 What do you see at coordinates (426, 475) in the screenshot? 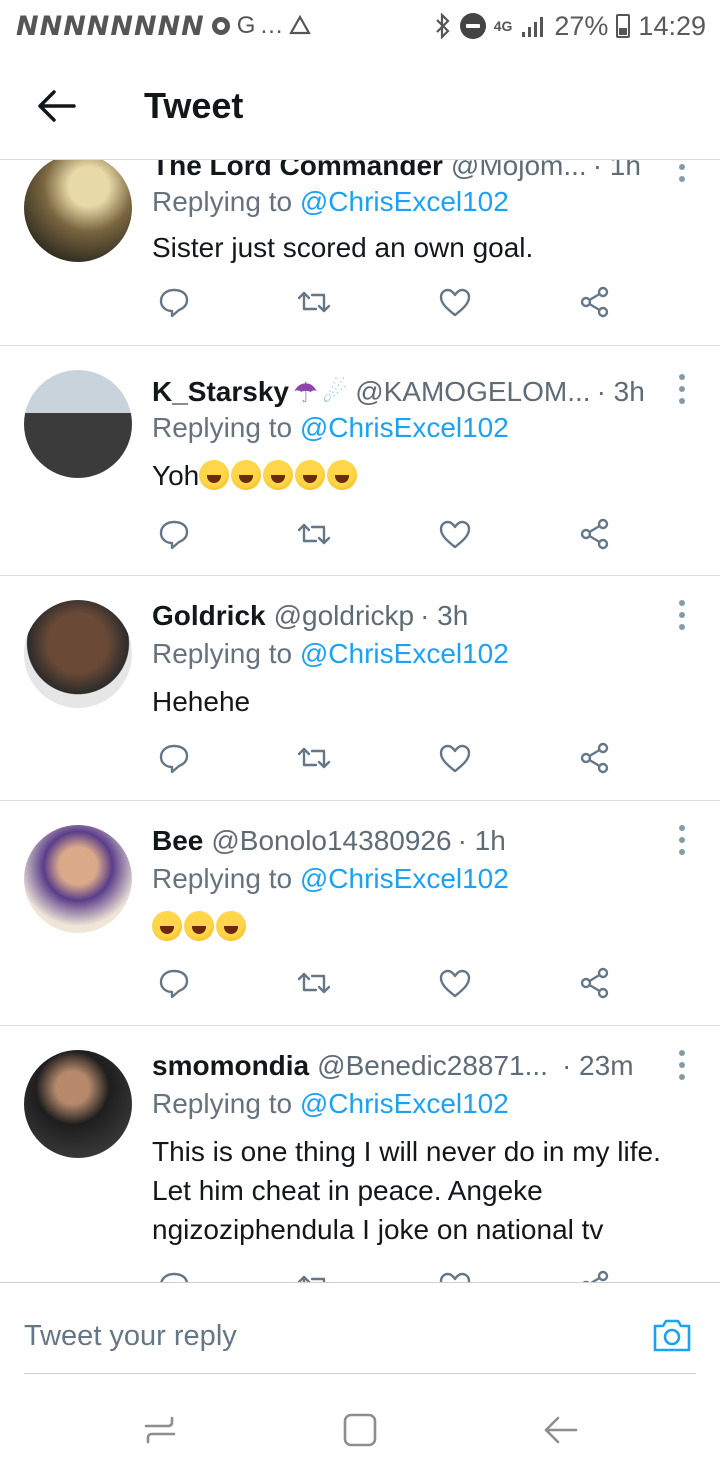
I see `tweet-text: Yoh` at bounding box center [426, 475].